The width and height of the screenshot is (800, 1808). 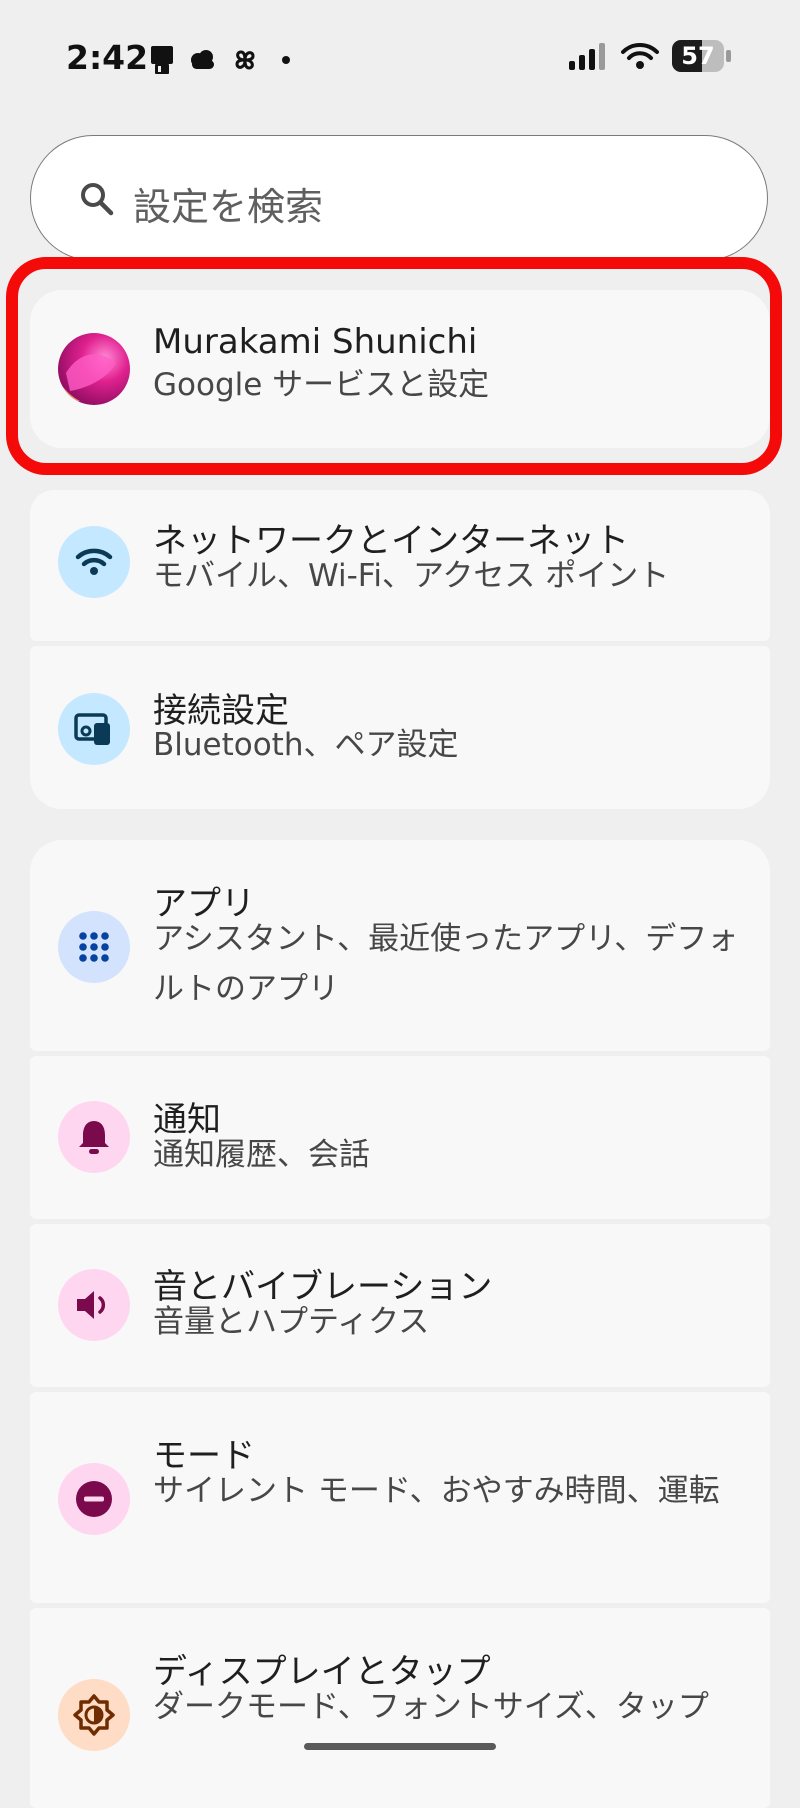 What do you see at coordinates (446, 964) in the screenshot?
I see `settings-item-subtitle: アシスタント、最近使ったアプリ、デフォルトのアプリ` at bounding box center [446, 964].